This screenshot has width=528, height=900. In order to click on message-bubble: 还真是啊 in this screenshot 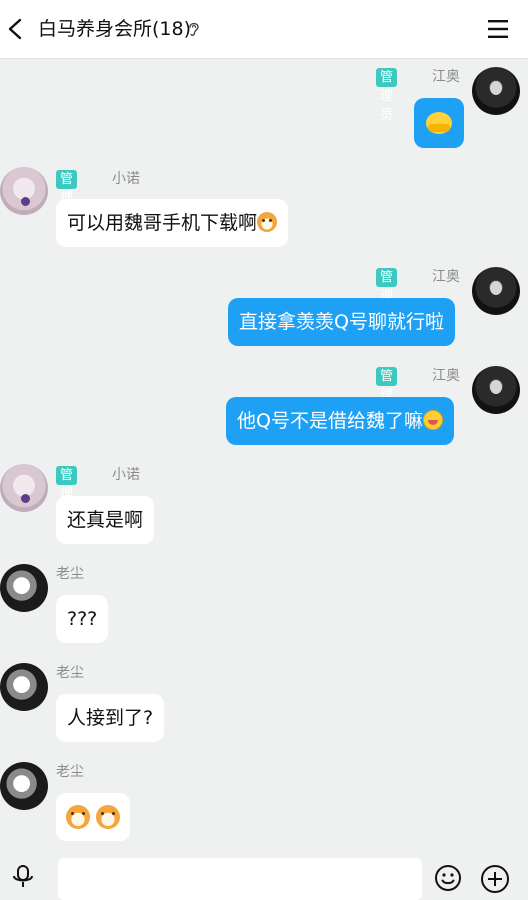, I will do `click(105, 520)`.